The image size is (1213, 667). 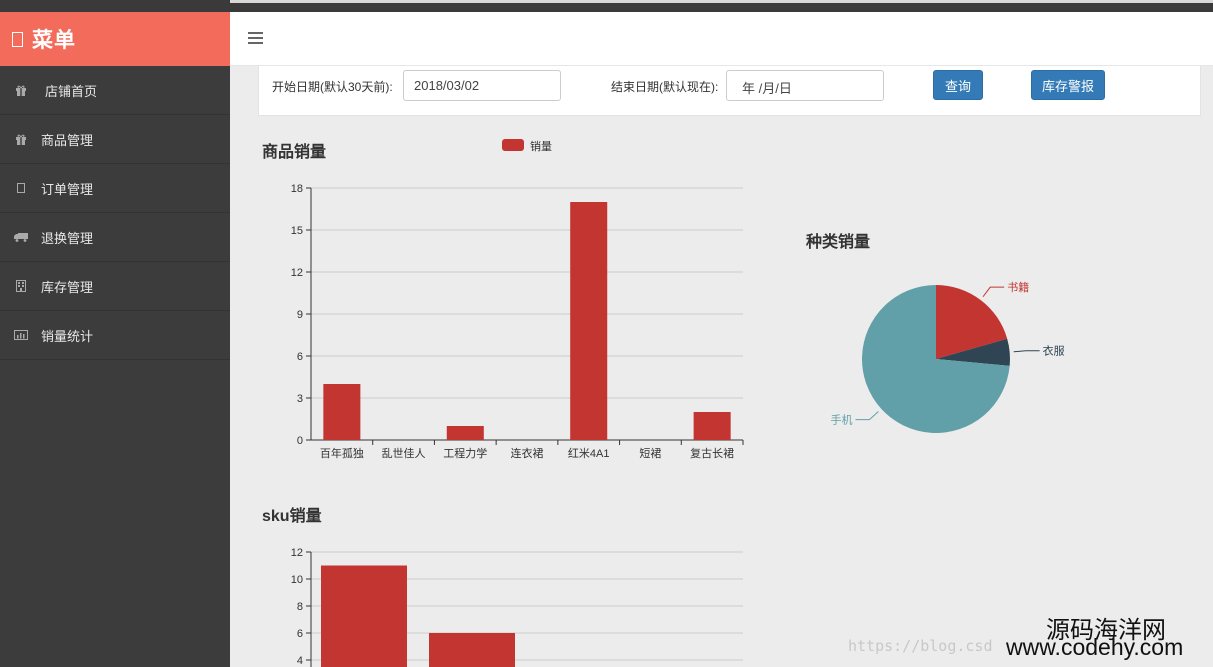 What do you see at coordinates (115, 139) in the screenshot?
I see `sidebar-item-product-manage: 商品管理` at bounding box center [115, 139].